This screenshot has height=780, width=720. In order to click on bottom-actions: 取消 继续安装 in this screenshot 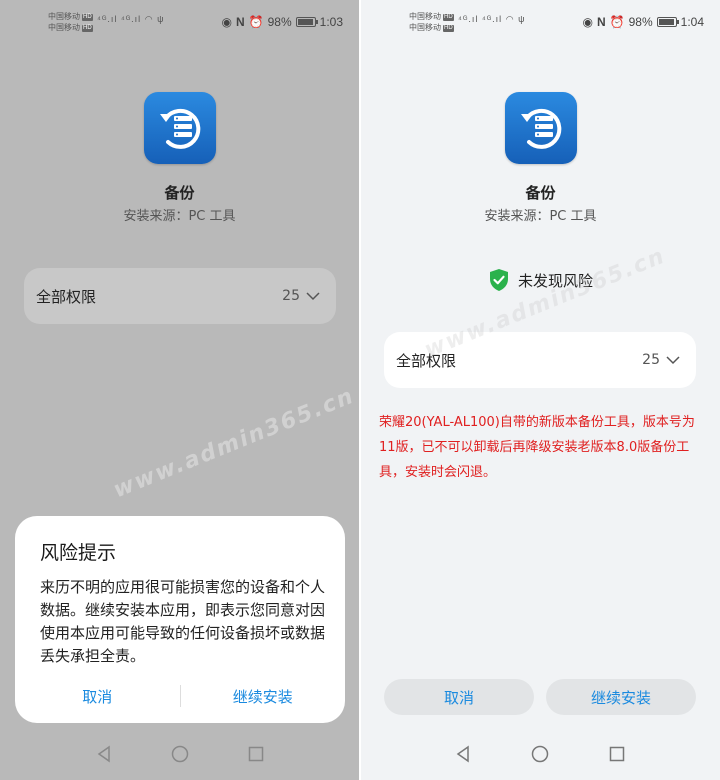, I will do `click(540, 697)`.